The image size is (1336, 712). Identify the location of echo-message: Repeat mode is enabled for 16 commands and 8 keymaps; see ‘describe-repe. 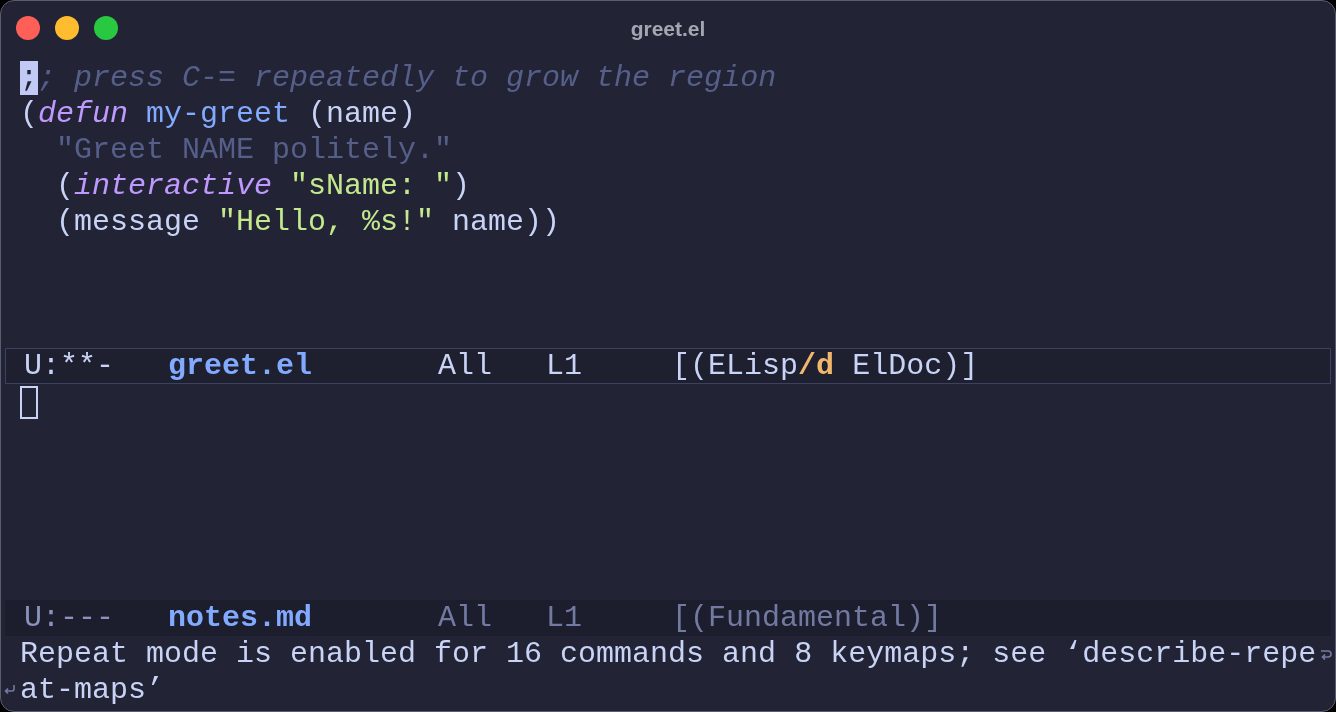
(668, 654).